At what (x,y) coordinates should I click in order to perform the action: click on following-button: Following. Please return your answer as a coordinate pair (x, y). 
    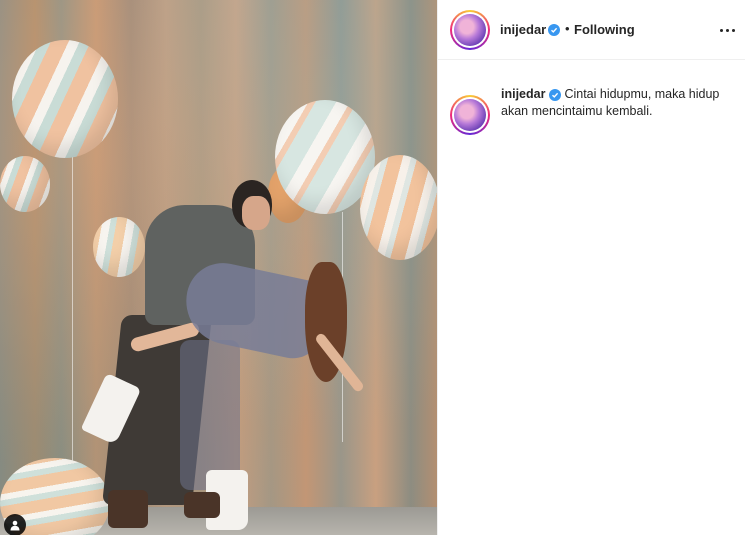
    Looking at the image, I should click on (604, 29).